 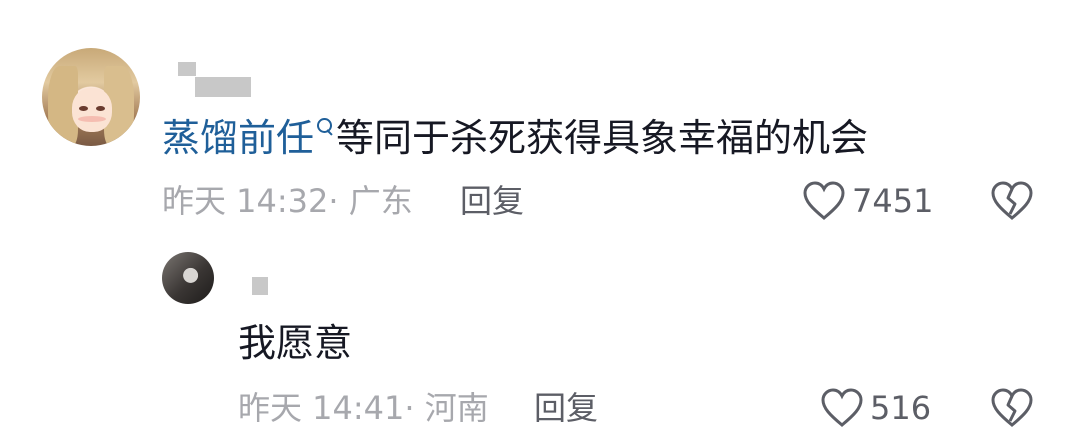 I want to click on avatar-eye-left, so click(x=83, y=108).